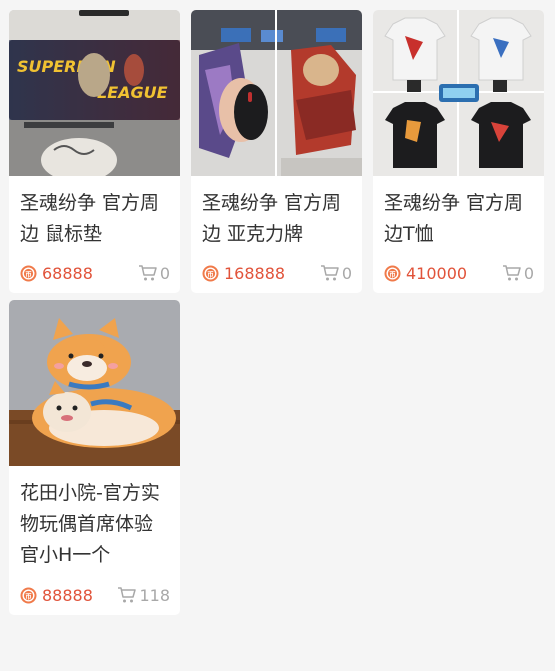 This screenshot has width=555, height=671. I want to click on product-title: 圣魂纷争 官方周边T恤, so click(458, 219).